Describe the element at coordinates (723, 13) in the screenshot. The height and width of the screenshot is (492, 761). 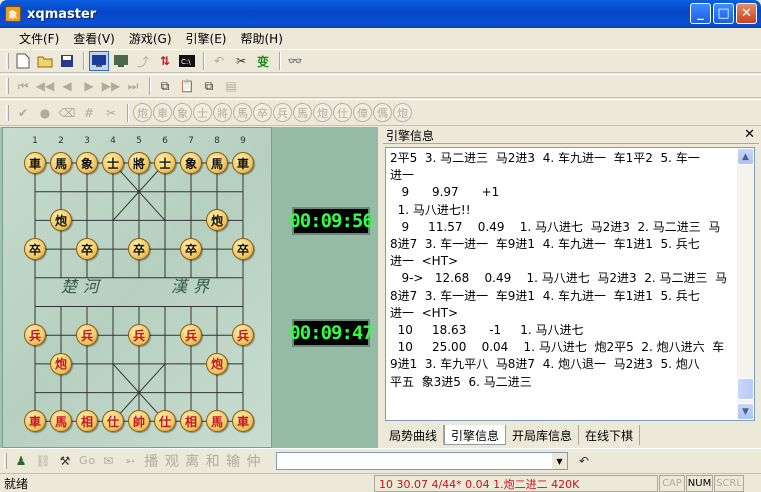
I see `maximize-button: □` at that location.